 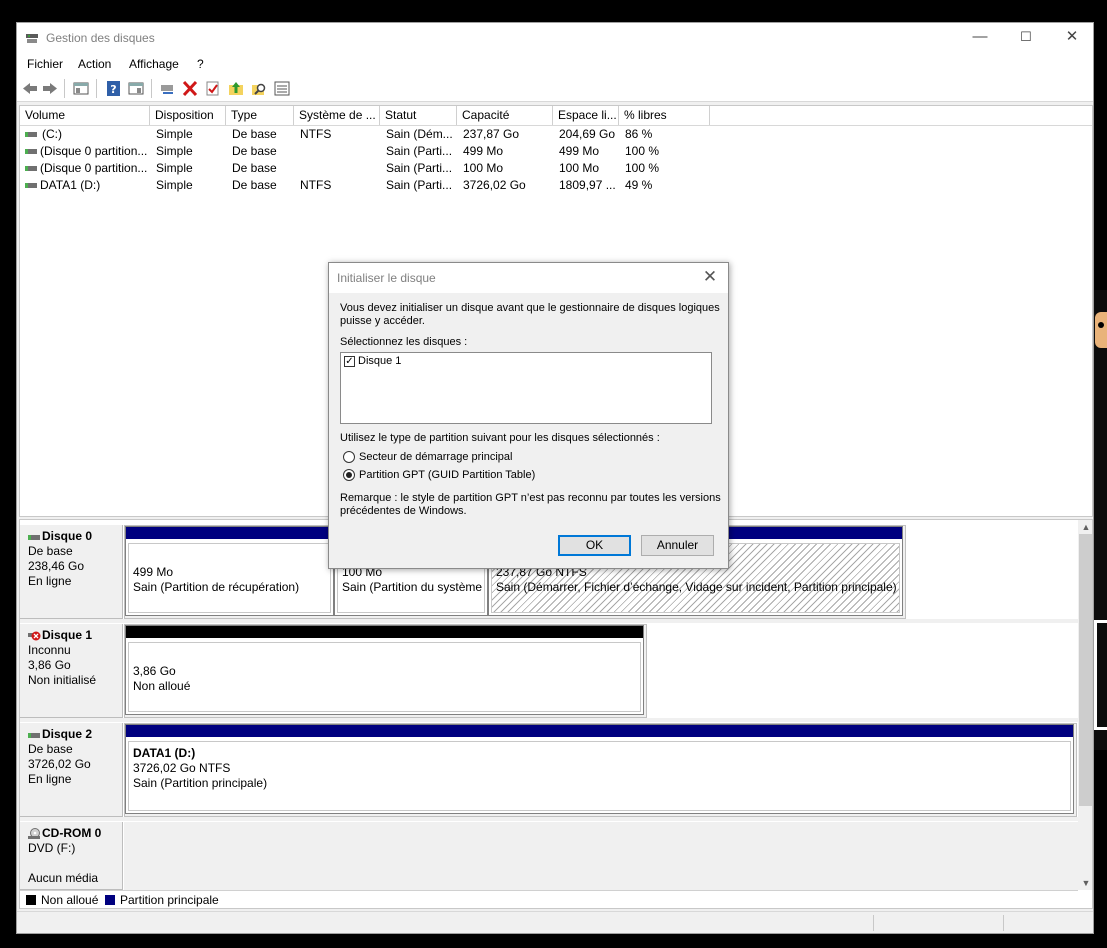 I want to click on disk-1-label: Disque 1 Inconnu 3,86 Go Non initialisé, so click(x=71, y=671).